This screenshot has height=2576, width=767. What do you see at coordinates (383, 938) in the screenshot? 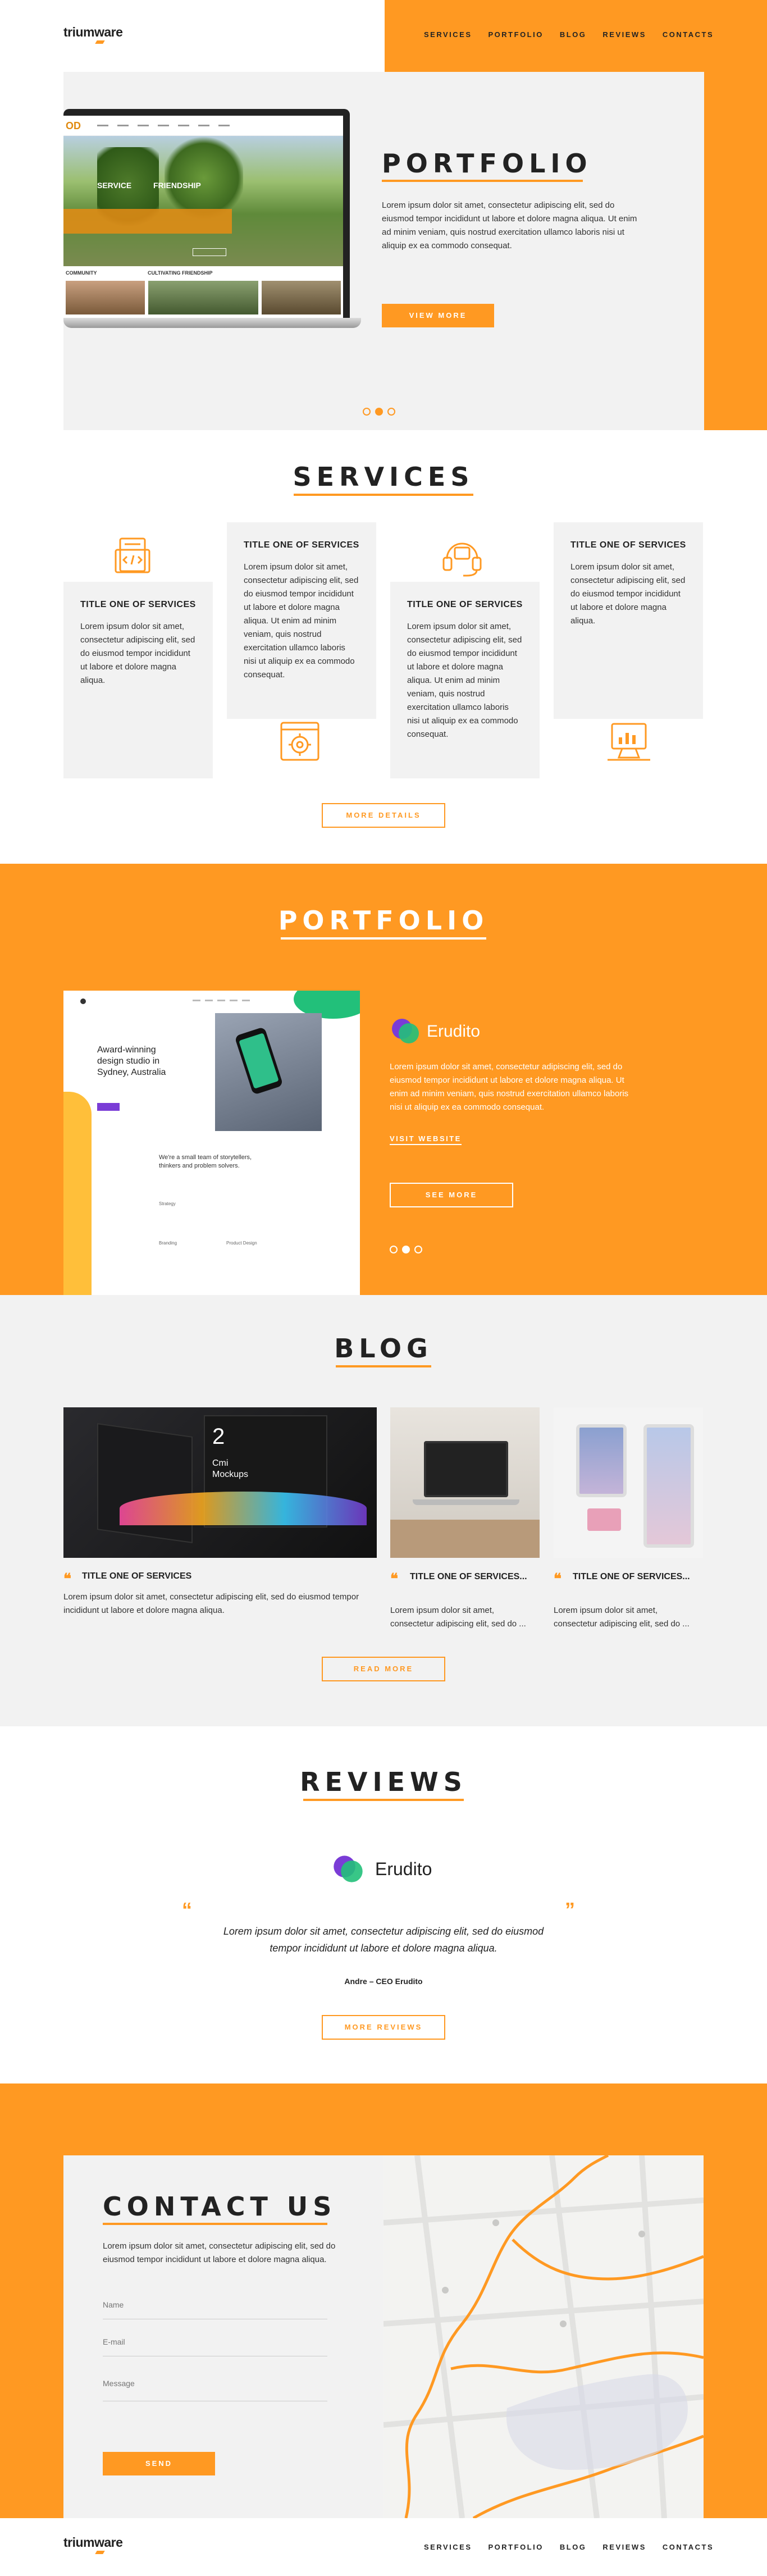
I see `portfolio-title-underline` at bounding box center [383, 938].